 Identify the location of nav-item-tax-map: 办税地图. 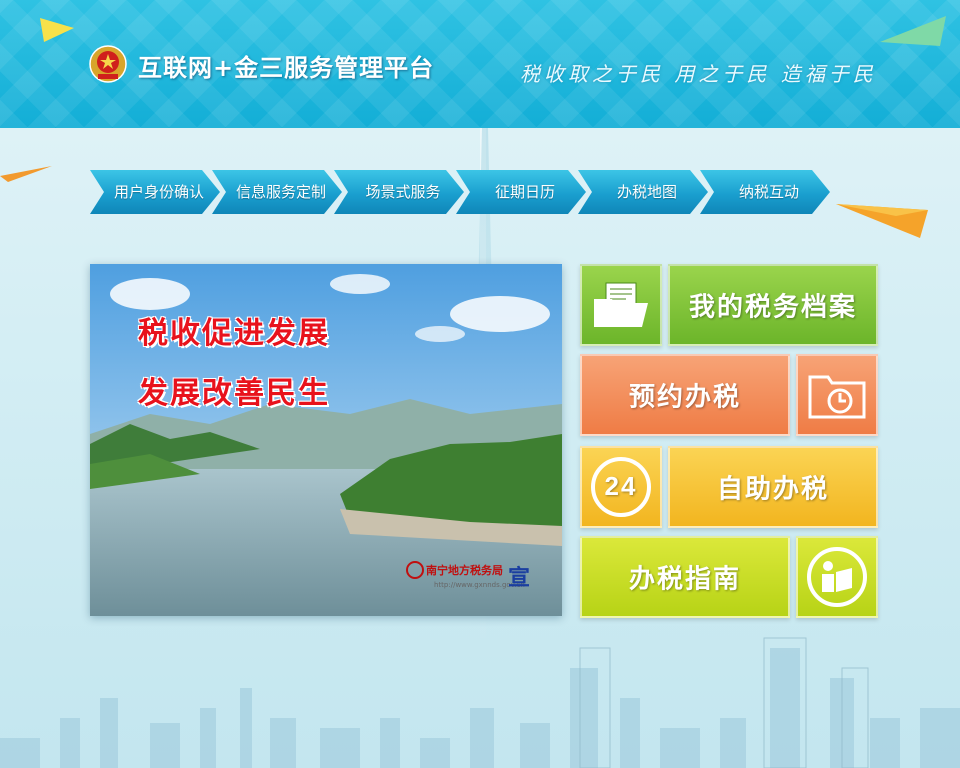
(643, 192).